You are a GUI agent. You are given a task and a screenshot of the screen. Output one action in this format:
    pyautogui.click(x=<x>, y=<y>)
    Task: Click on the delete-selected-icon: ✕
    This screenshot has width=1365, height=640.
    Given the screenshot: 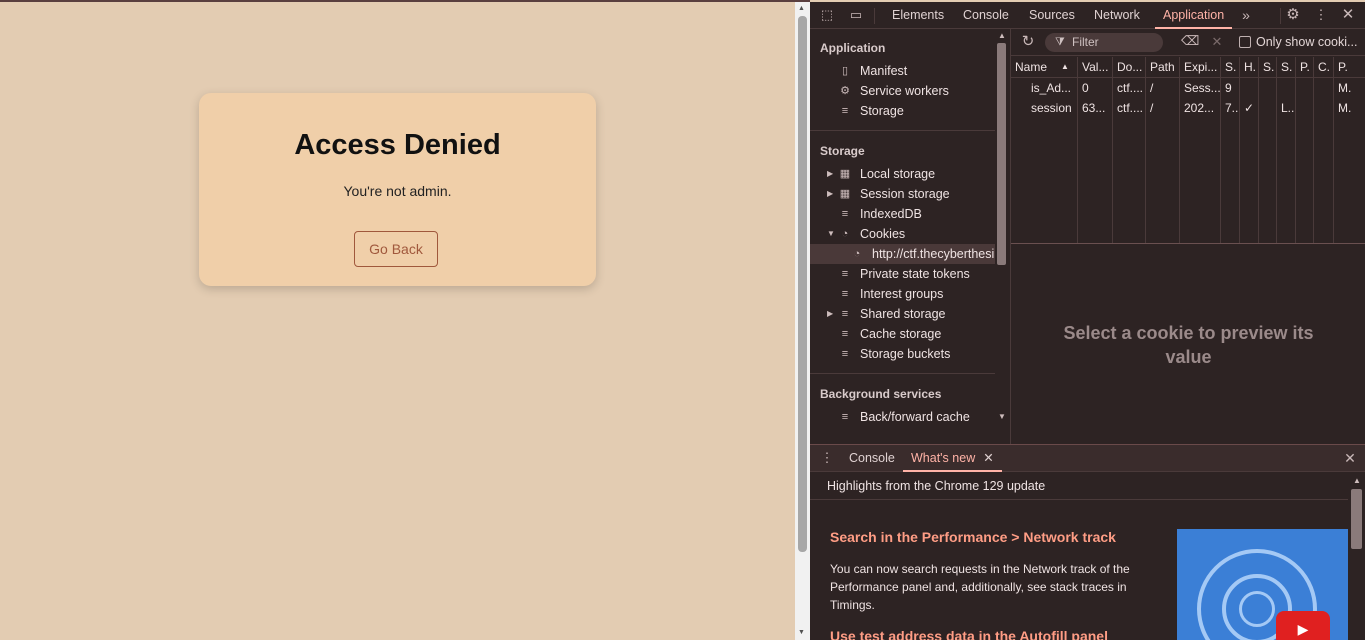 What is the action you would take?
    pyautogui.click(x=1217, y=42)
    